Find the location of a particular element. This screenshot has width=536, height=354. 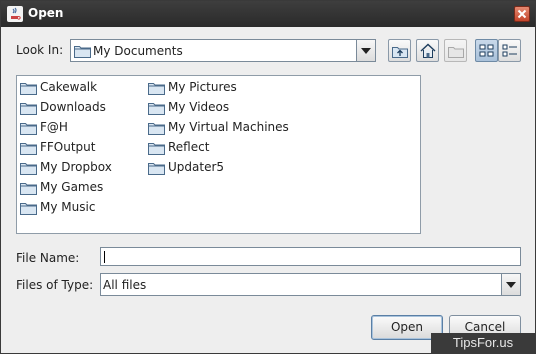

look-in-value: My Documents is located at coordinates (138, 51).